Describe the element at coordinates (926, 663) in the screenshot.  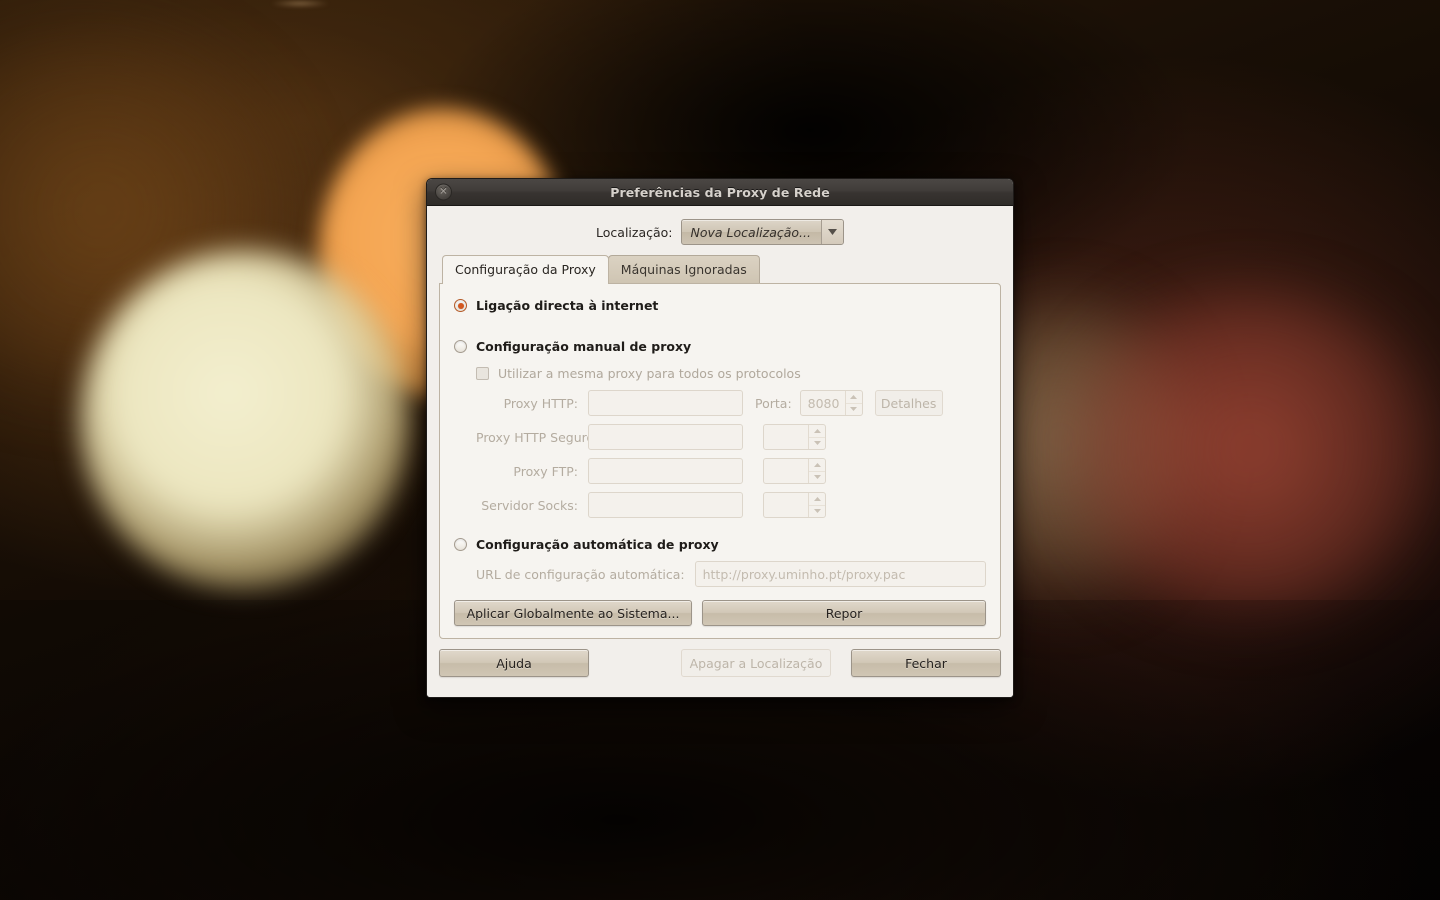
I see `close-button: Fechar` at that location.